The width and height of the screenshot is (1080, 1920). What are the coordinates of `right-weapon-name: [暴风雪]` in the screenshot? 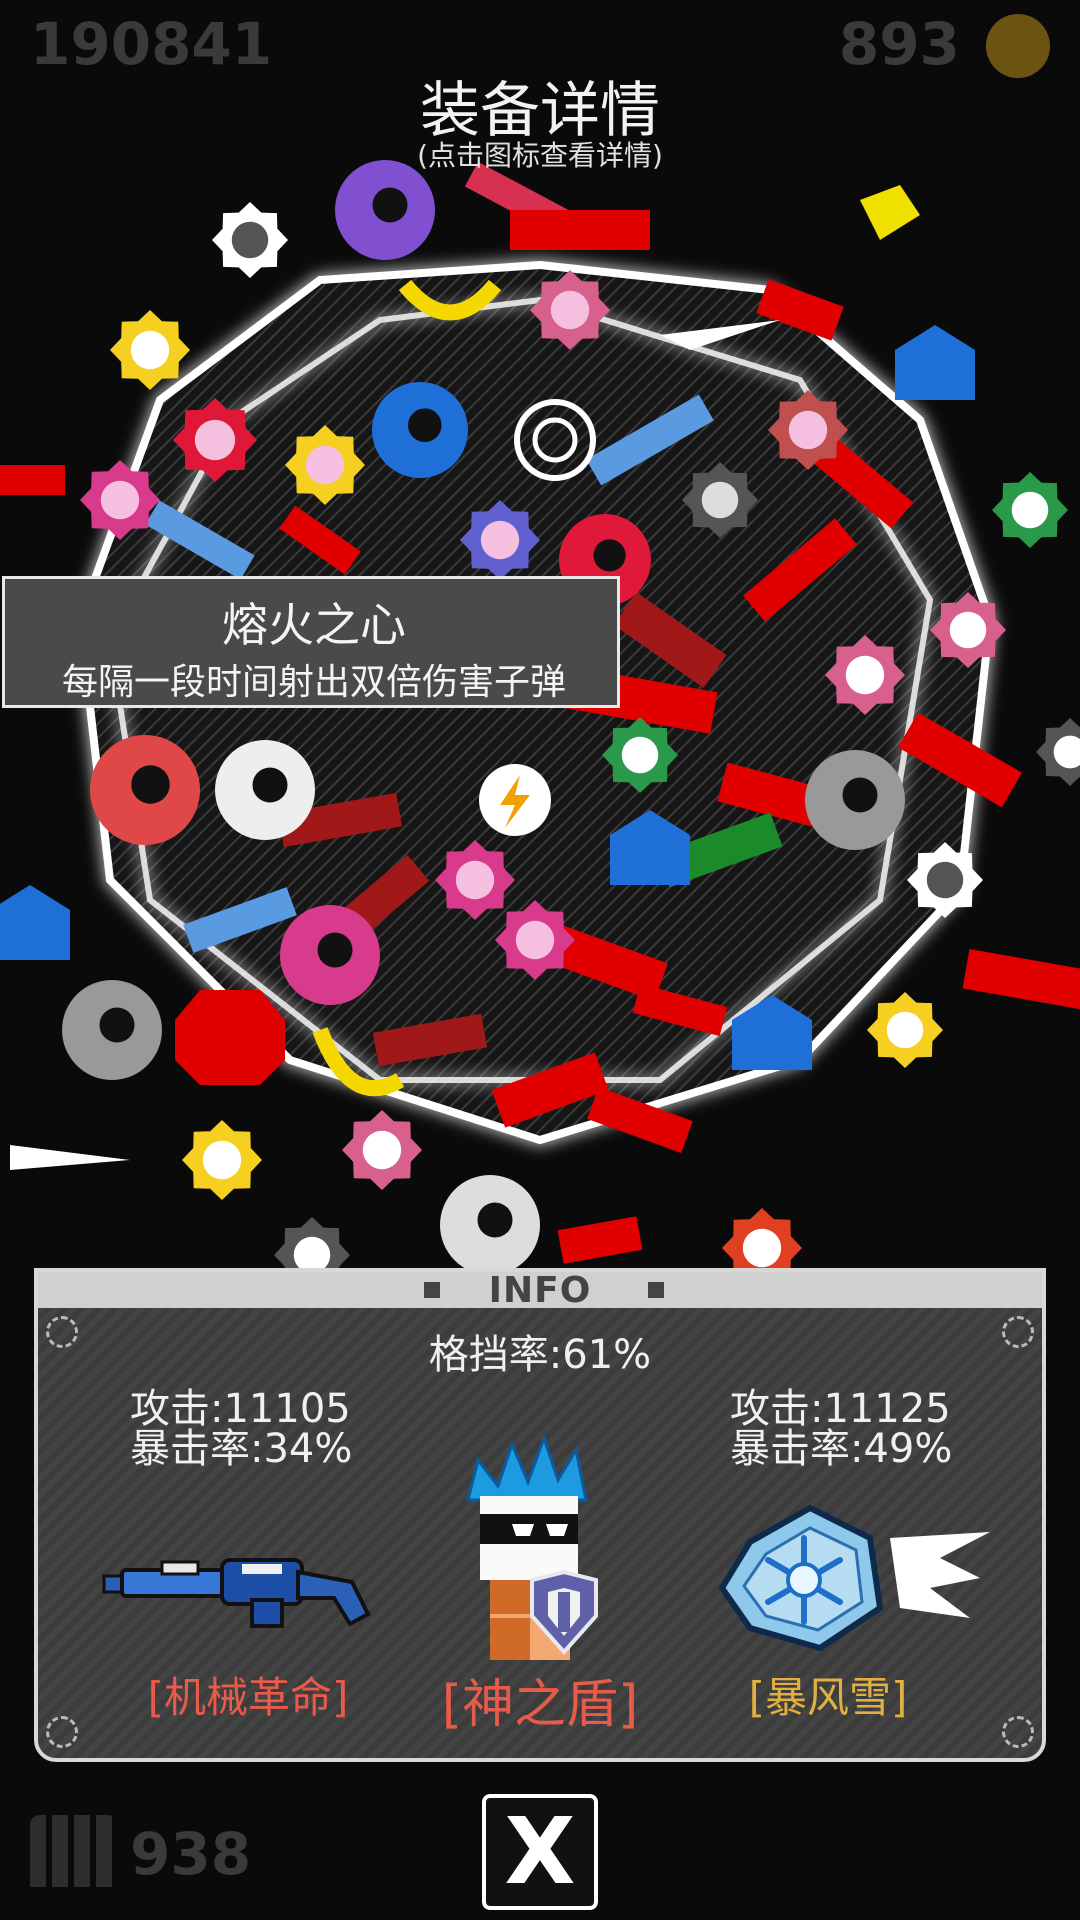 It's located at (828, 1697).